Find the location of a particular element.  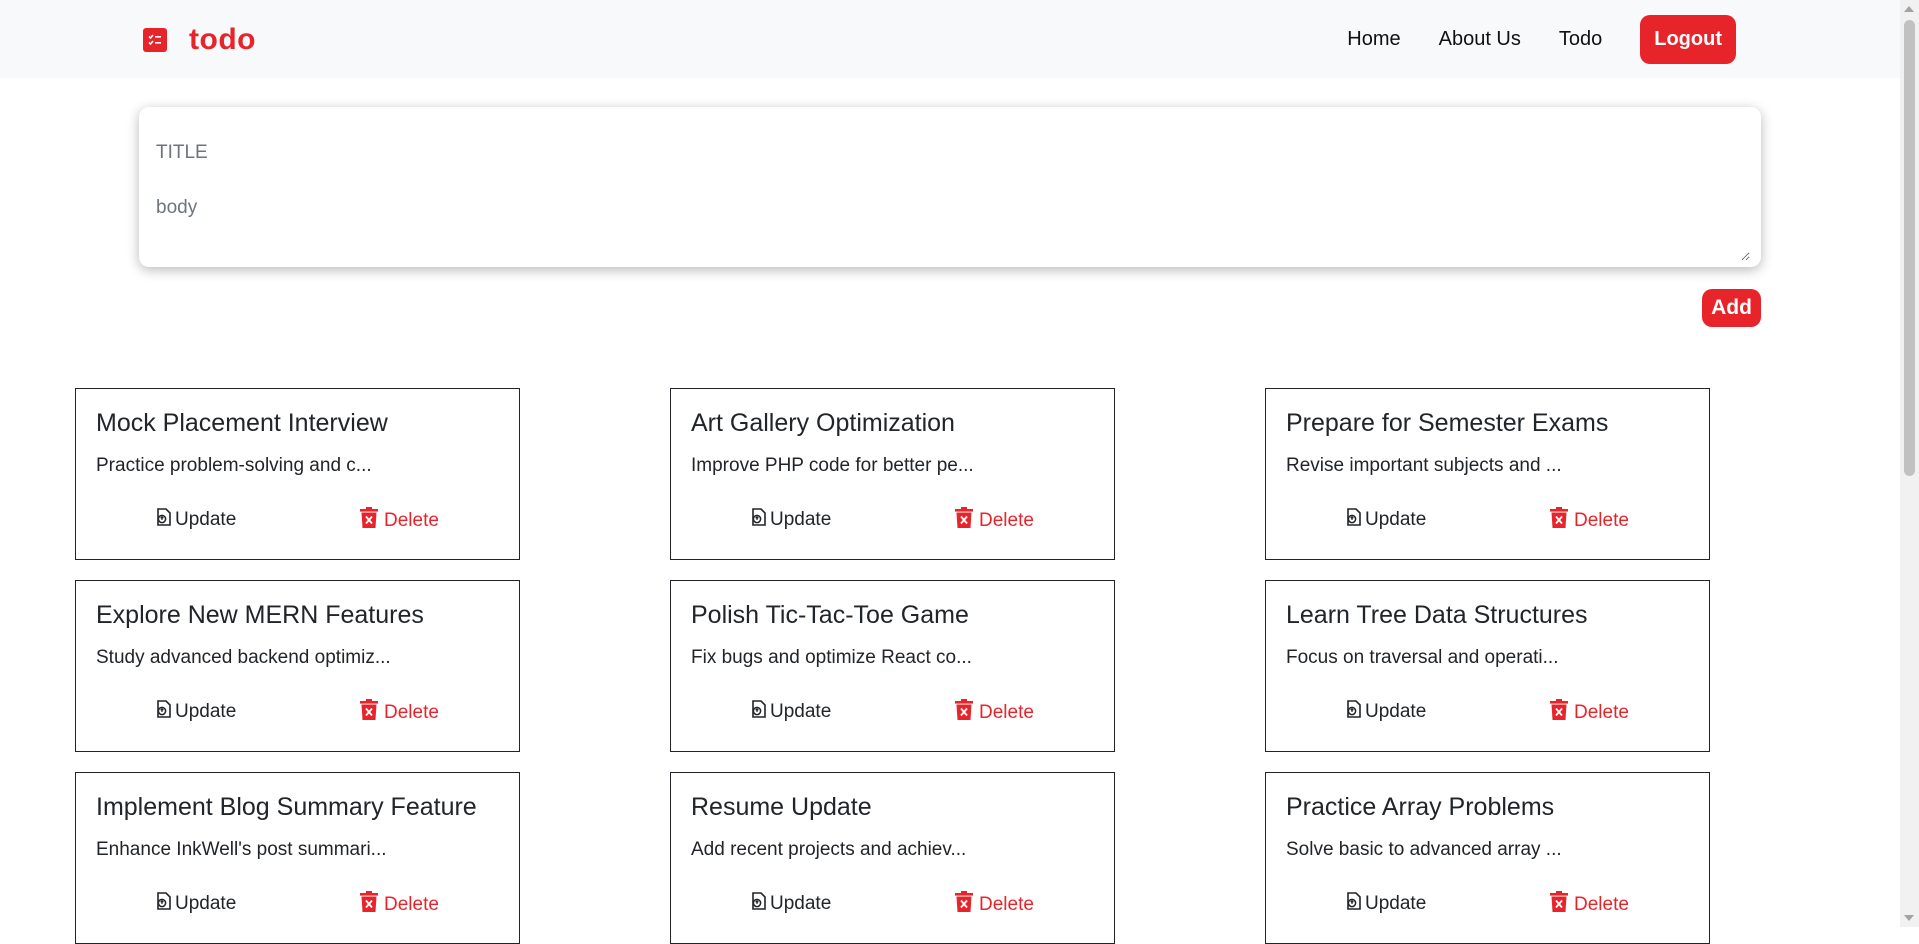

scroll-down-arrow-icon is located at coordinates (1909, 918).